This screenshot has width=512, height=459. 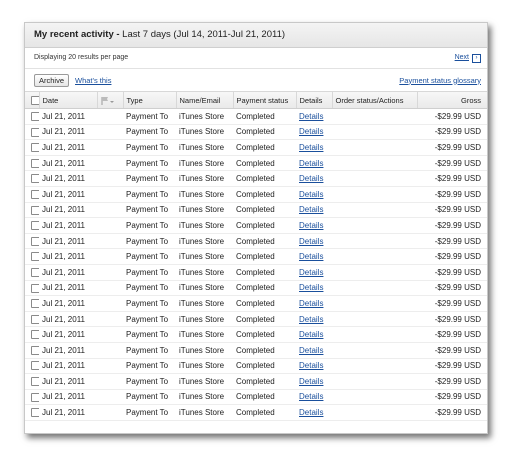 I want to click on flag-icon, so click(x=108, y=100).